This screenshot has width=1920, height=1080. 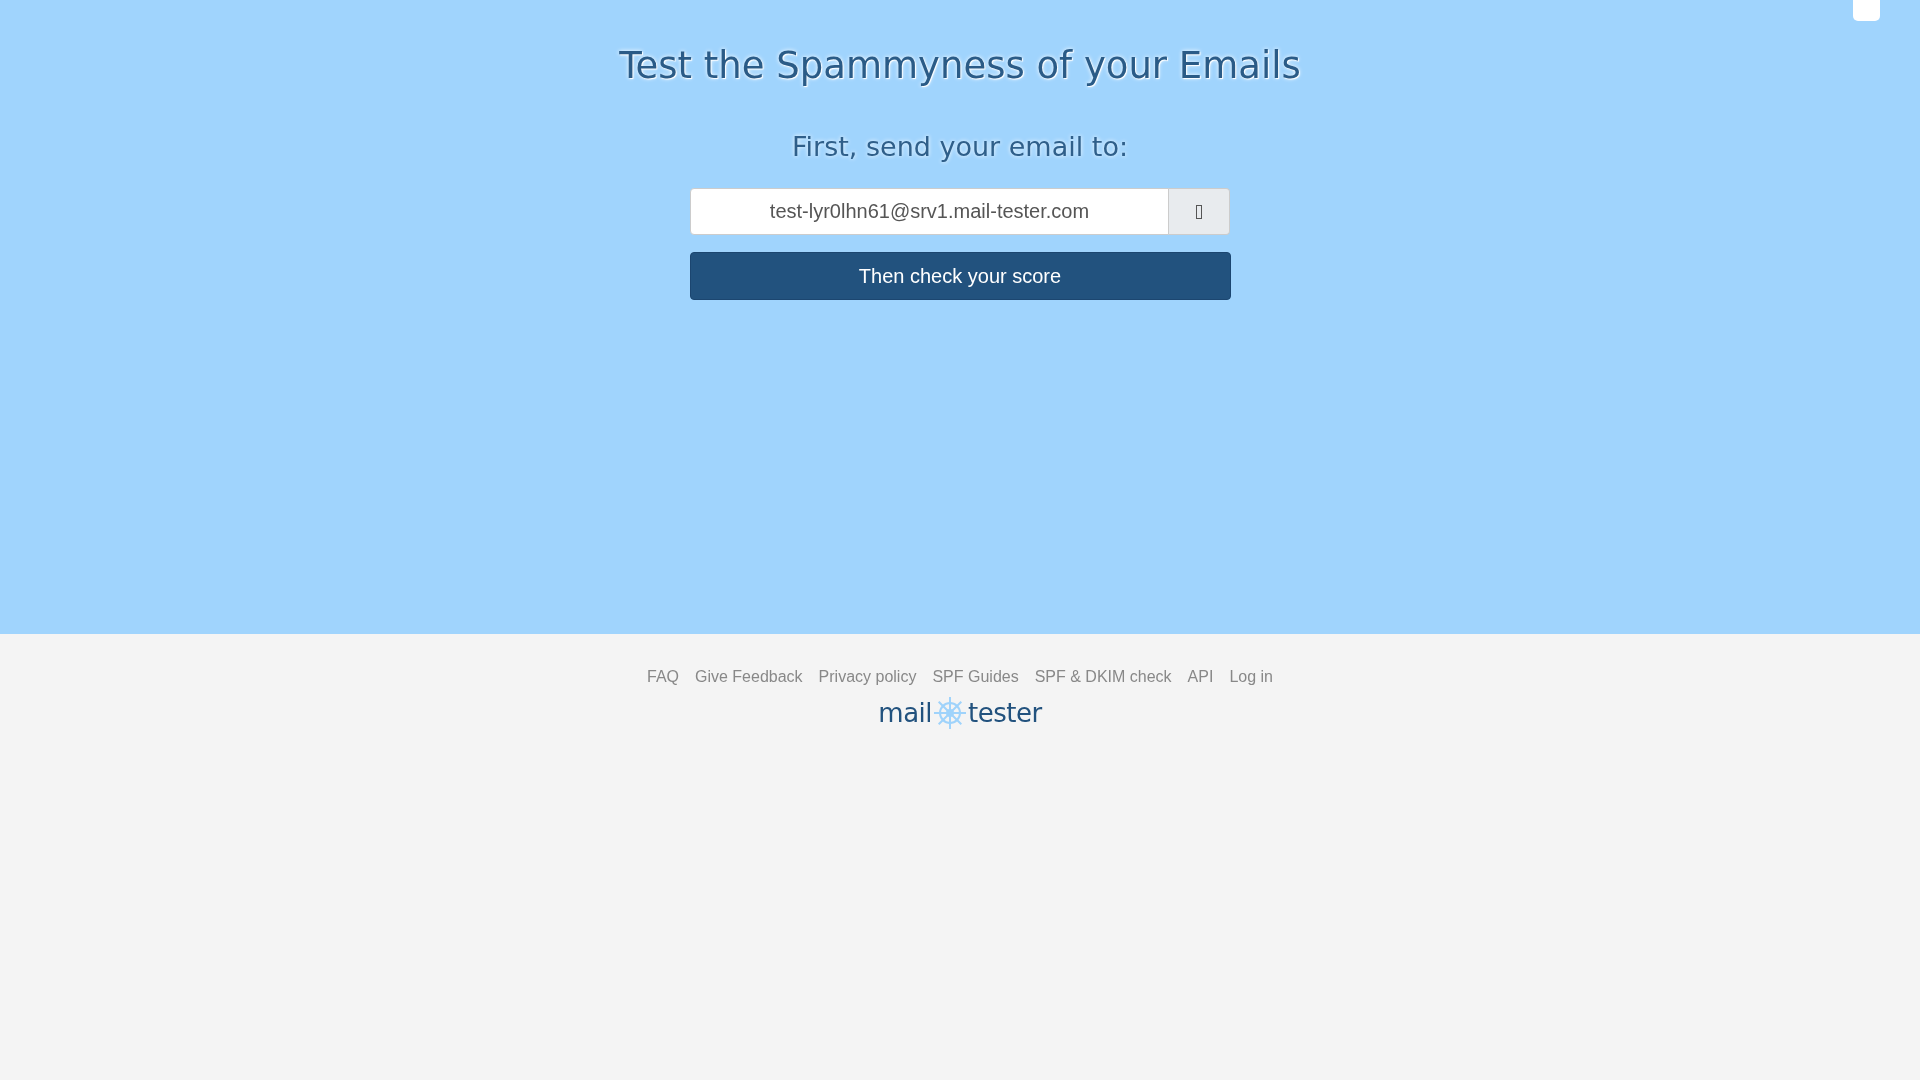 I want to click on logo-text: tester, so click(x=1005, y=713).